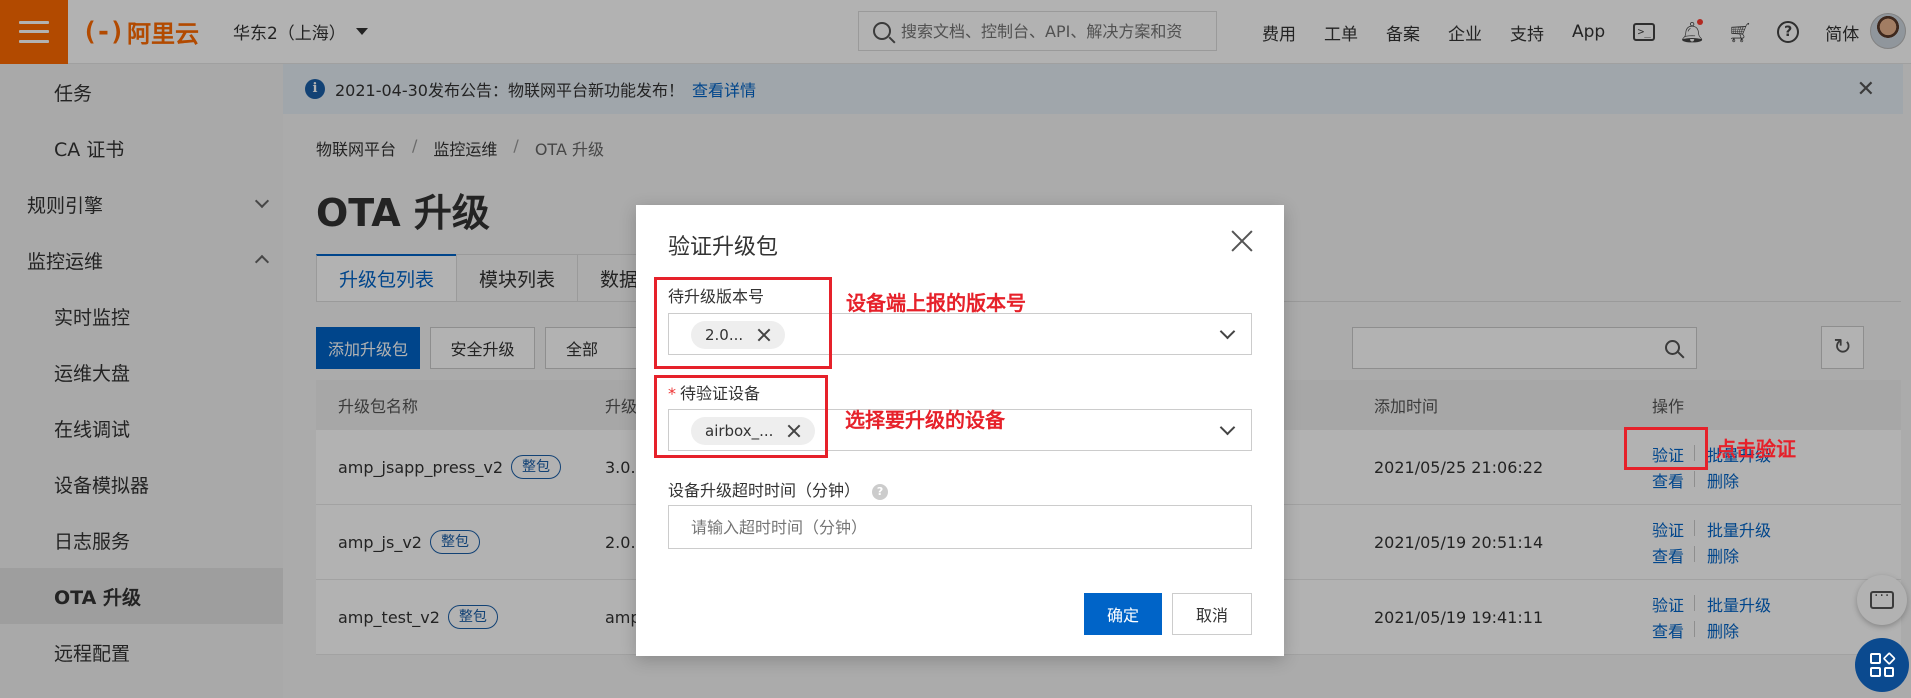  I want to click on annotation-device-note: 选择要升级的设备, so click(925, 420).